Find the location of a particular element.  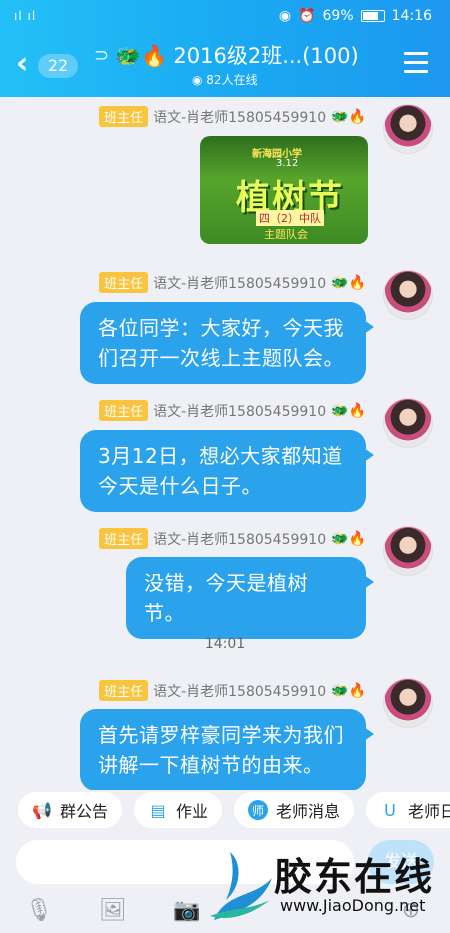

back-icon: ‹ is located at coordinates (22, 64).